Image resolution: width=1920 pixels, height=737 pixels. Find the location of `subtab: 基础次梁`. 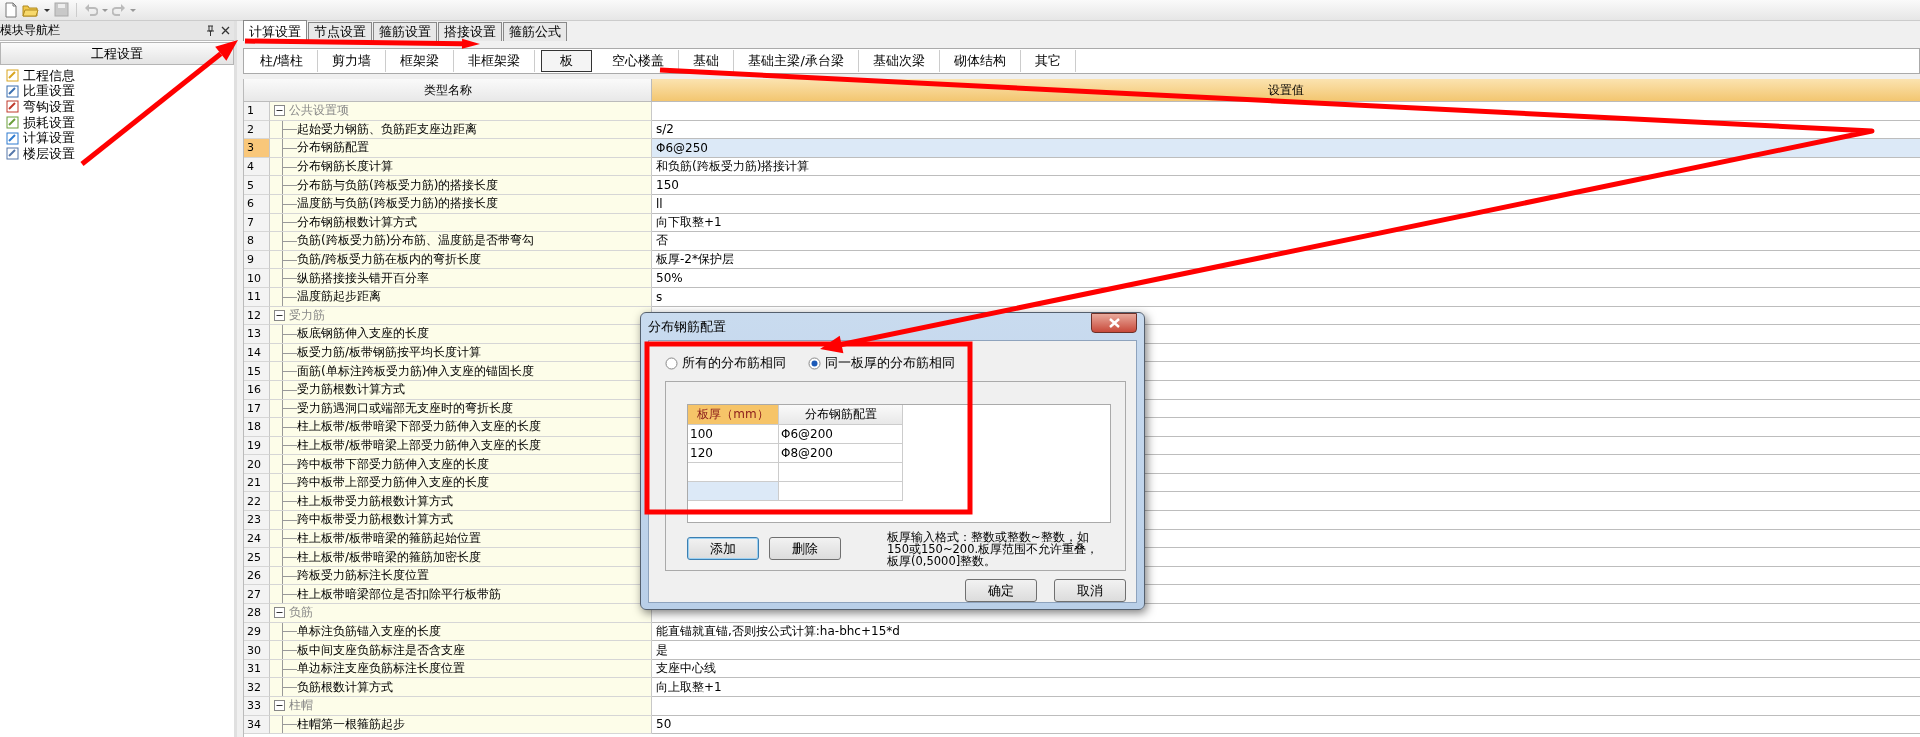

subtab: 基础次梁 is located at coordinates (899, 61).